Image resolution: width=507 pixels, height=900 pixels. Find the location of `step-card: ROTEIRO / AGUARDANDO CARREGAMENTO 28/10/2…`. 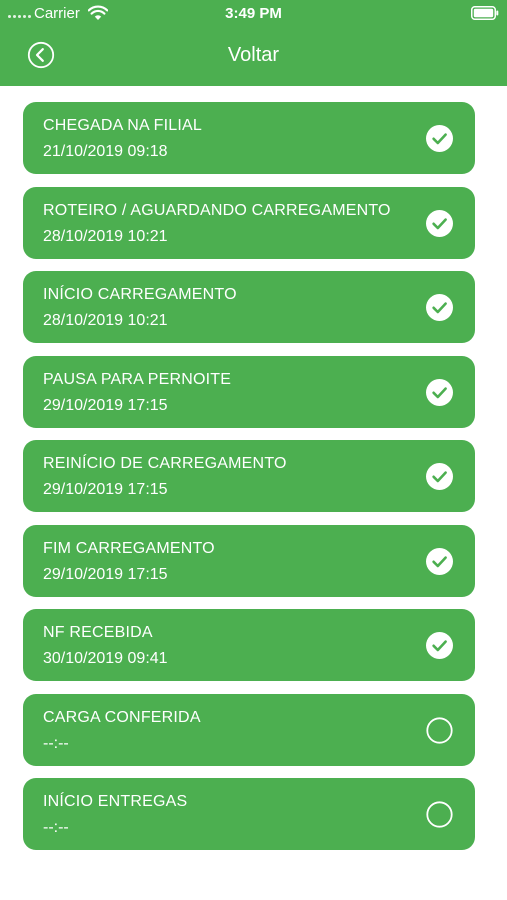

step-card: ROTEIRO / AGUARDANDO CARREGAMENTO 28/10/2… is located at coordinates (249, 222).